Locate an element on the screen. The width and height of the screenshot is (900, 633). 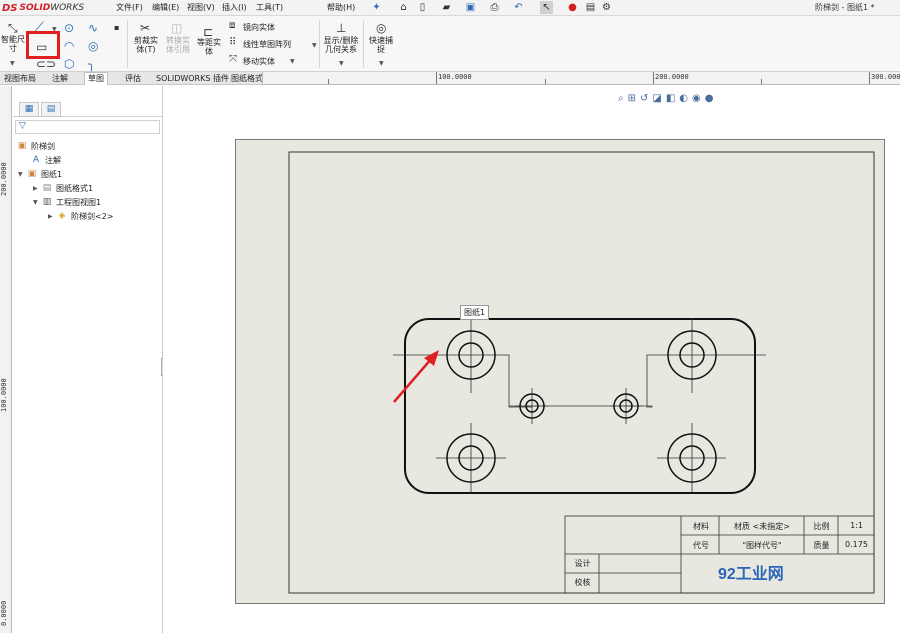
ruler-label: 100.0000 is located at coordinates (455, 77).